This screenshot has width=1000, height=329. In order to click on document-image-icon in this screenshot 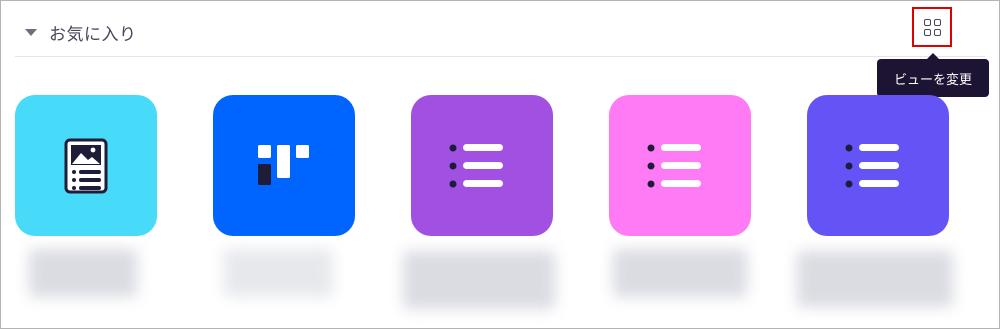, I will do `click(86, 165)`.